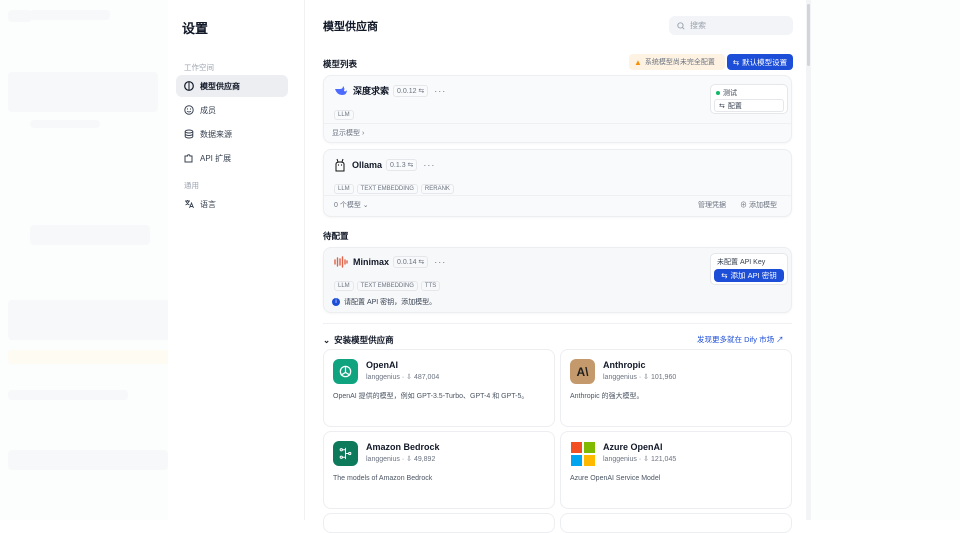 The height and width of the screenshot is (533, 960). What do you see at coordinates (411, 90) in the screenshot?
I see `version-badge: 0.0.12 ⇆` at bounding box center [411, 90].